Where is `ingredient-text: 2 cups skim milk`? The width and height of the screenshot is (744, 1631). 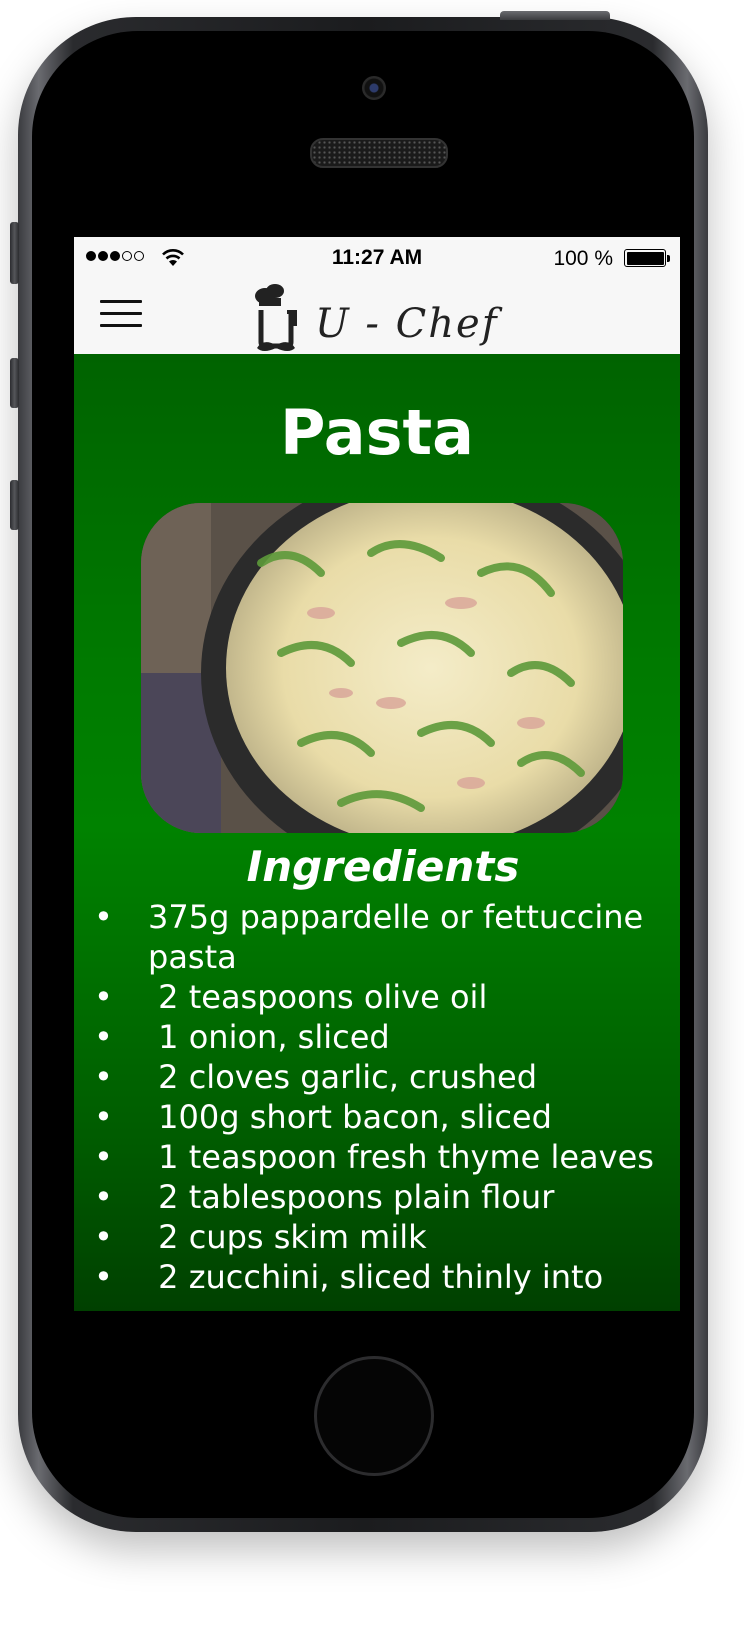
ingredient-text: 2 cups skim milk is located at coordinates (287, 1237).